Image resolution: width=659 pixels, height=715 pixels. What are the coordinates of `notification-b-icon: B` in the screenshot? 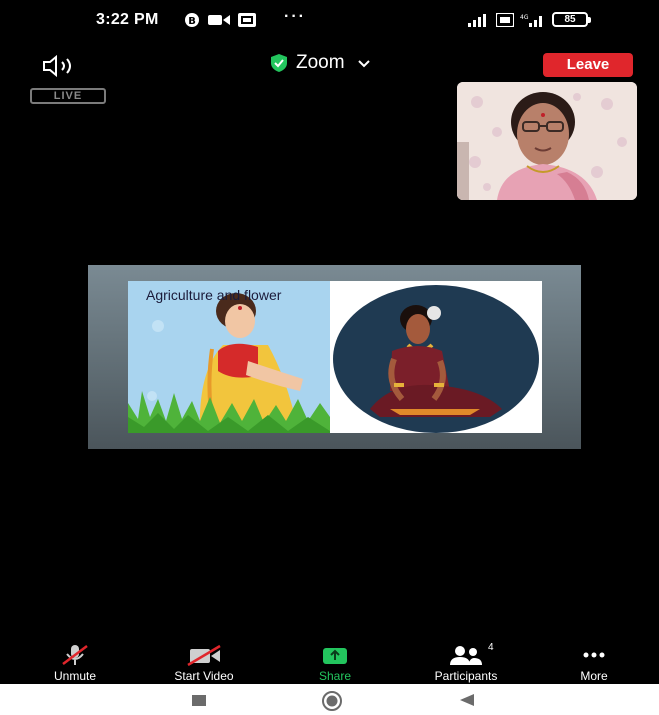 It's located at (192, 20).